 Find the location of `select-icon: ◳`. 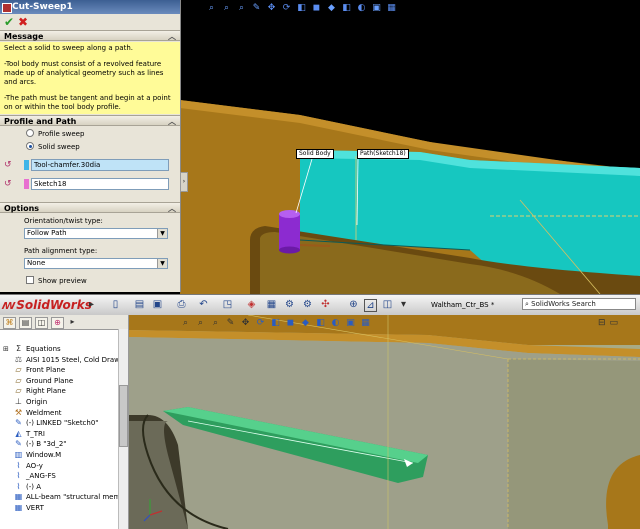

select-icon: ◳ is located at coordinates (227, 304).